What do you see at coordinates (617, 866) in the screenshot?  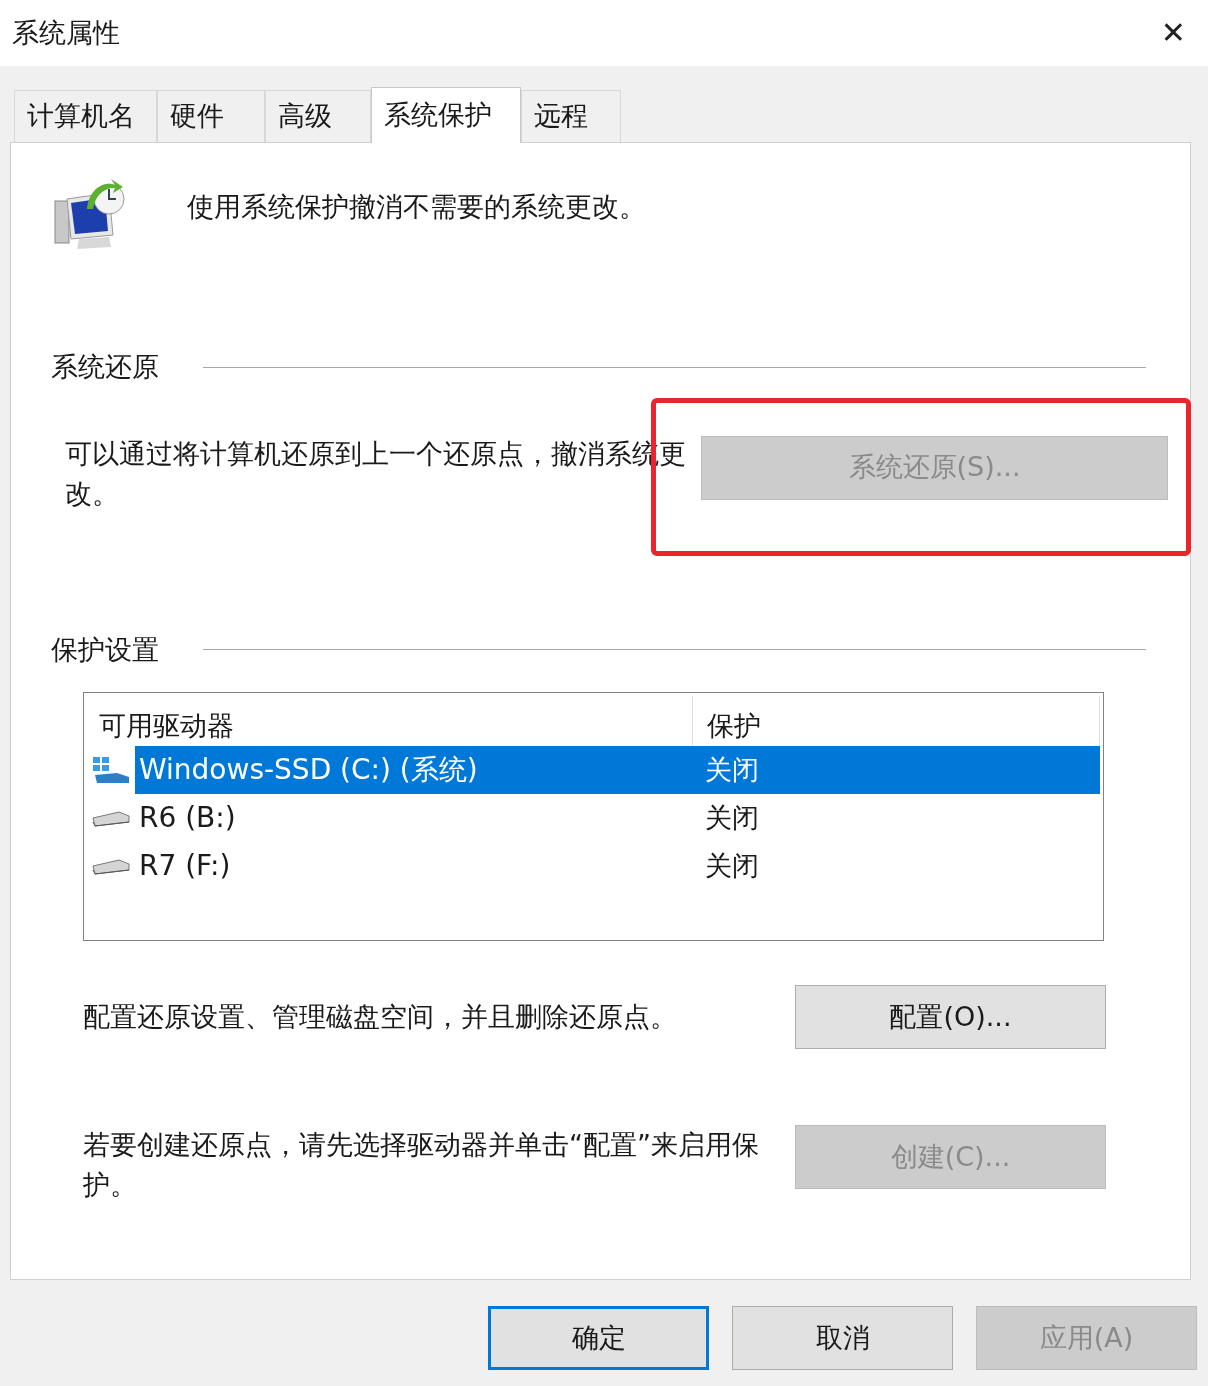 I see `list-row: R7 (F:) 关闭` at bounding box center [617, 866].